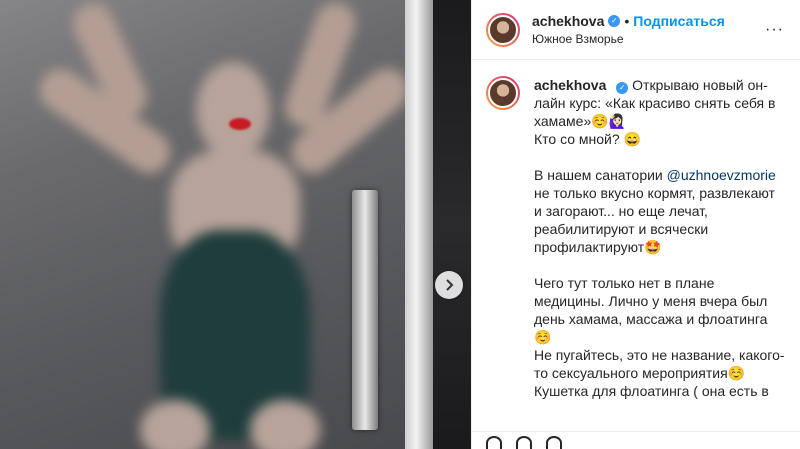 This screenshot has width=800, height=449. I want to click on door-frame, so click(419, 224).